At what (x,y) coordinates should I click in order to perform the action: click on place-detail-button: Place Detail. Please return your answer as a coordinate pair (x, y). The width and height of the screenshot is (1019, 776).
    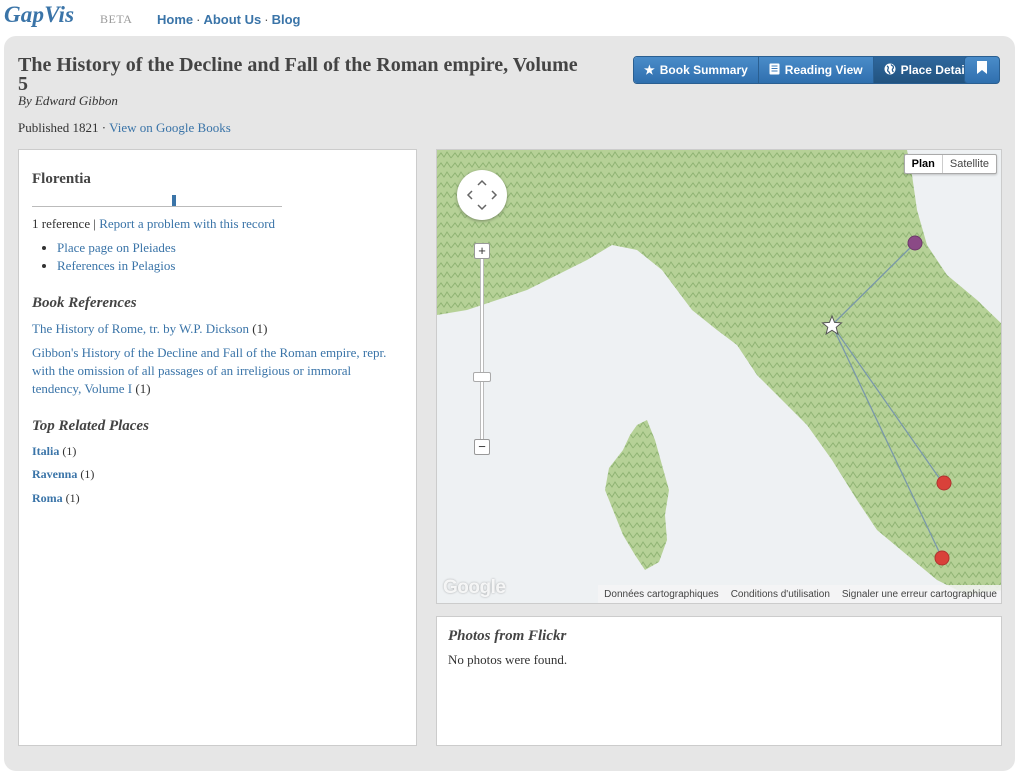
    Looking at the image, I should click on (925, 70).